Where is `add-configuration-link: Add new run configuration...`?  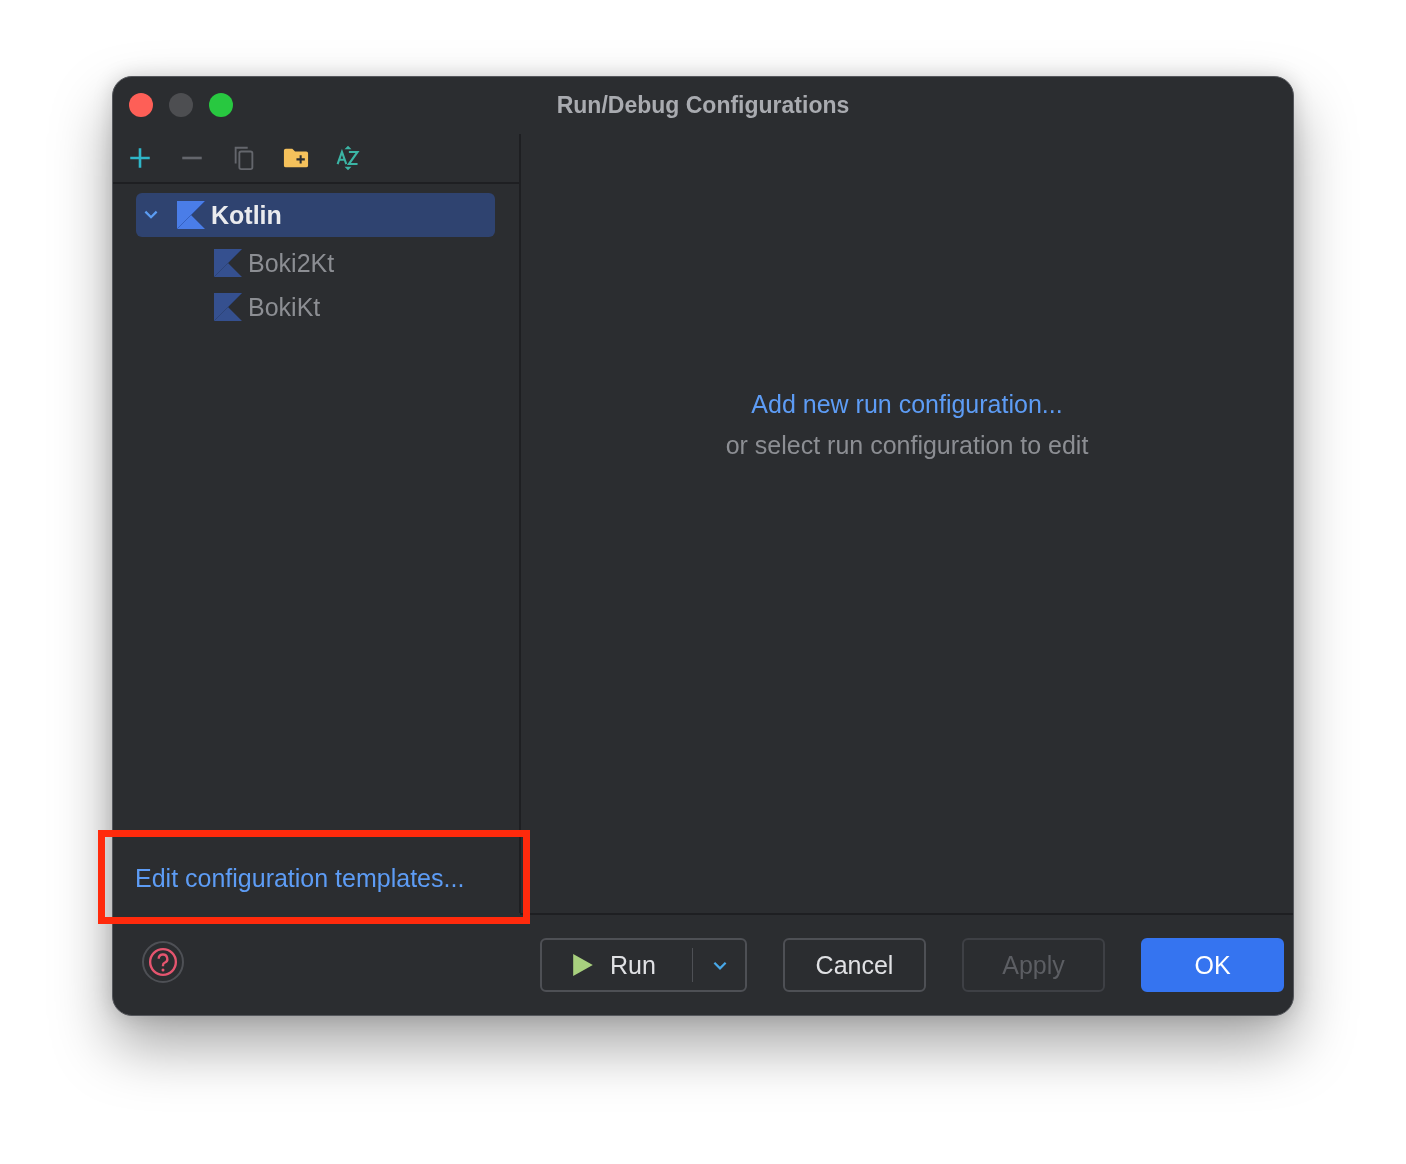
add-configuration-link: Add new run configuration... is located at coordinates (907, 404).